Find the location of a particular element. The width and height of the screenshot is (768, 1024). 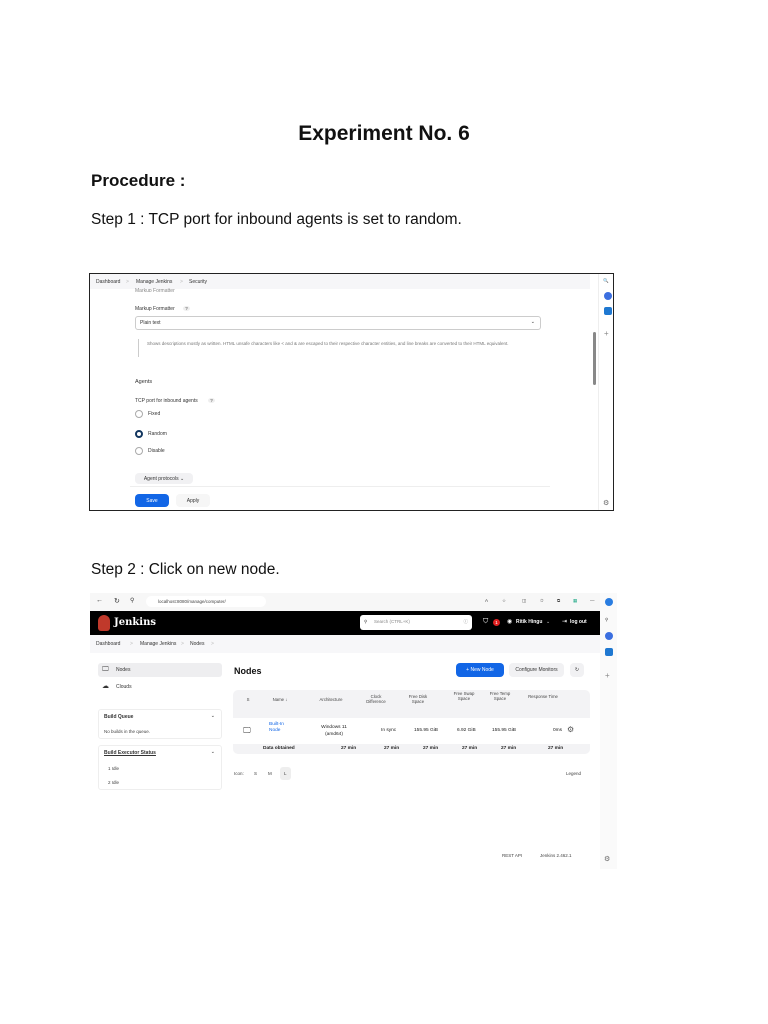

markup-formatter-value: Plain text is located at coordinates (150, 323).